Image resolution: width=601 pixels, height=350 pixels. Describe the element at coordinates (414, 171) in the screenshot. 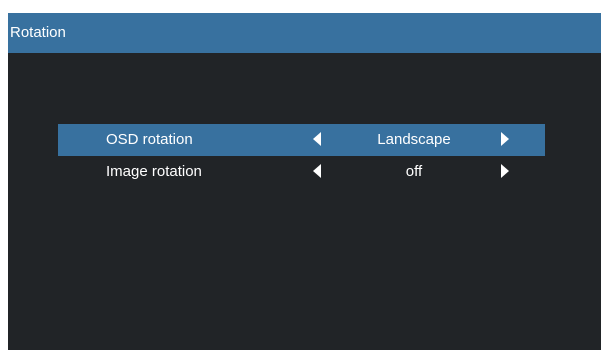

I see `menu-item-value: off` at that location.